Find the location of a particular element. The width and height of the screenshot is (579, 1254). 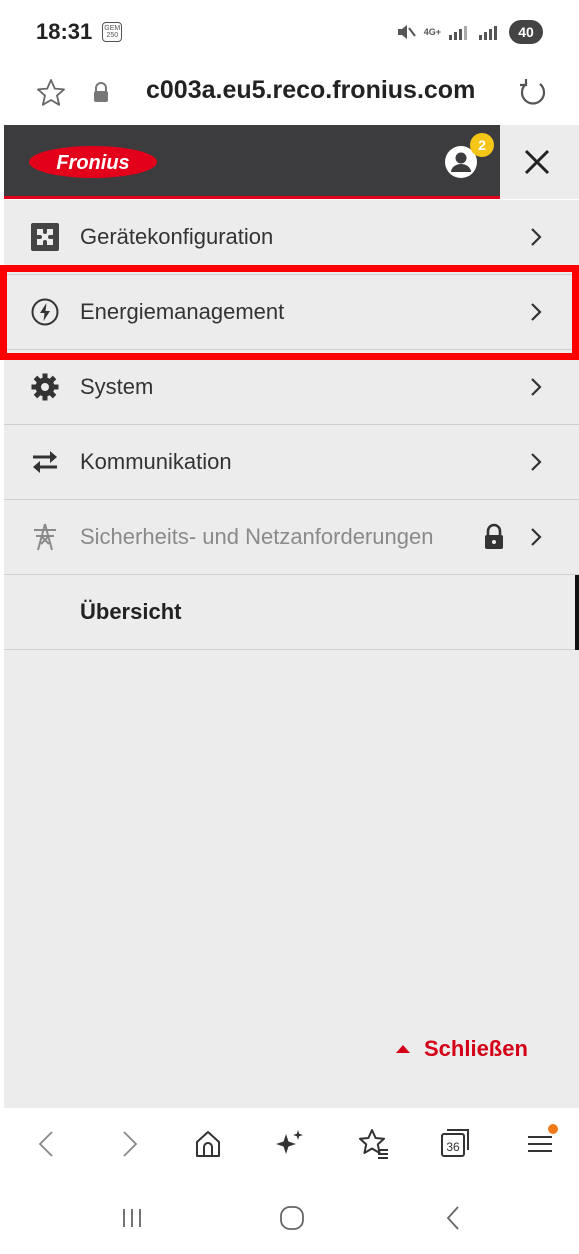

active-indicator is located at coordinates (577, 612).